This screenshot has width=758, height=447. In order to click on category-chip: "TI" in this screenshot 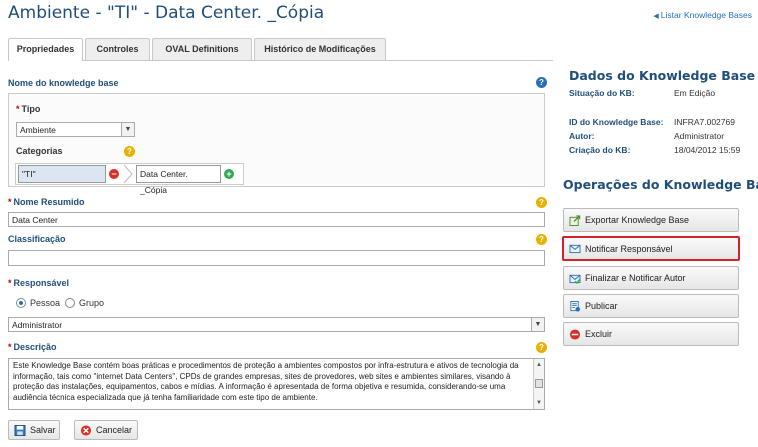, I will do `click(62, 174)`.